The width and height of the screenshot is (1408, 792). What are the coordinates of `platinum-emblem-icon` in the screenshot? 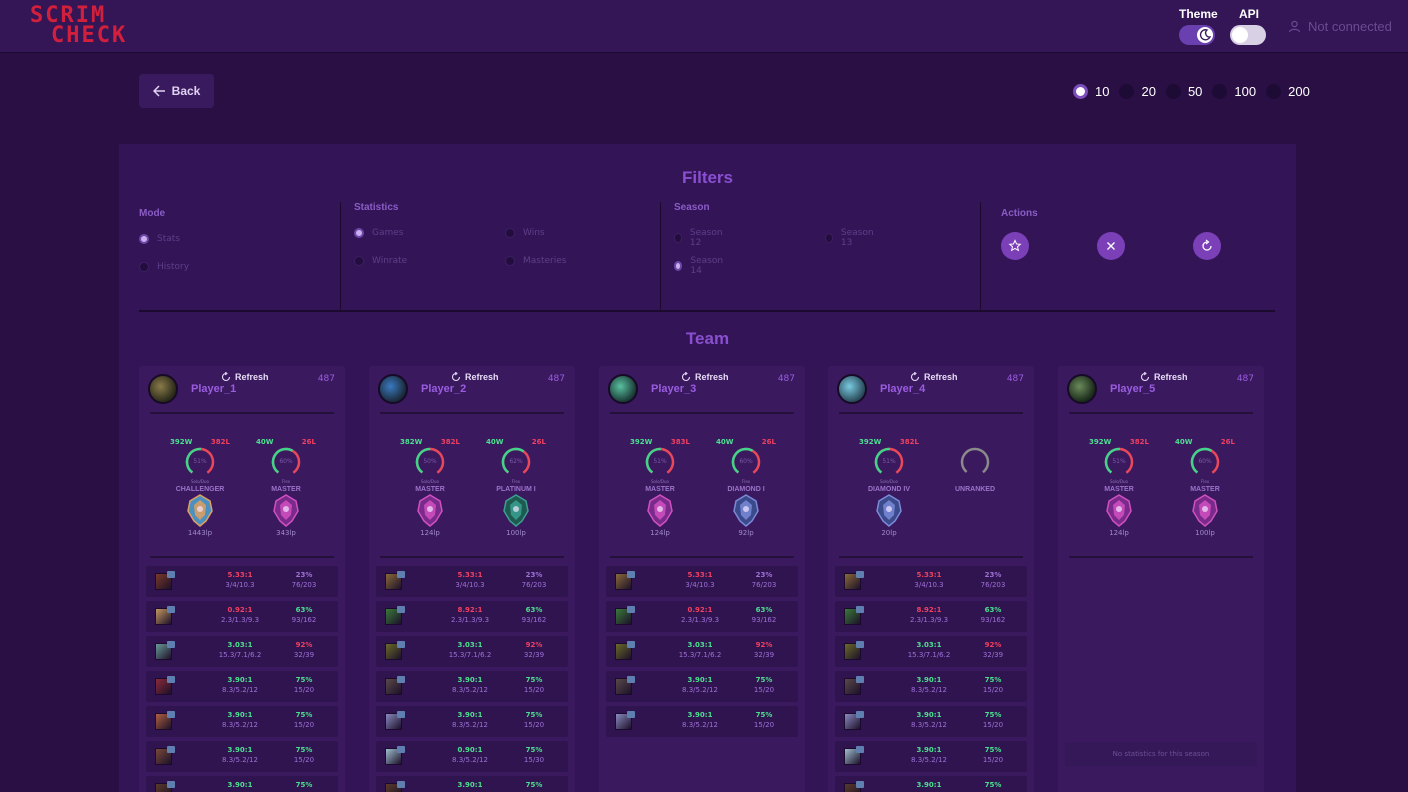 It's located at (516, 510).